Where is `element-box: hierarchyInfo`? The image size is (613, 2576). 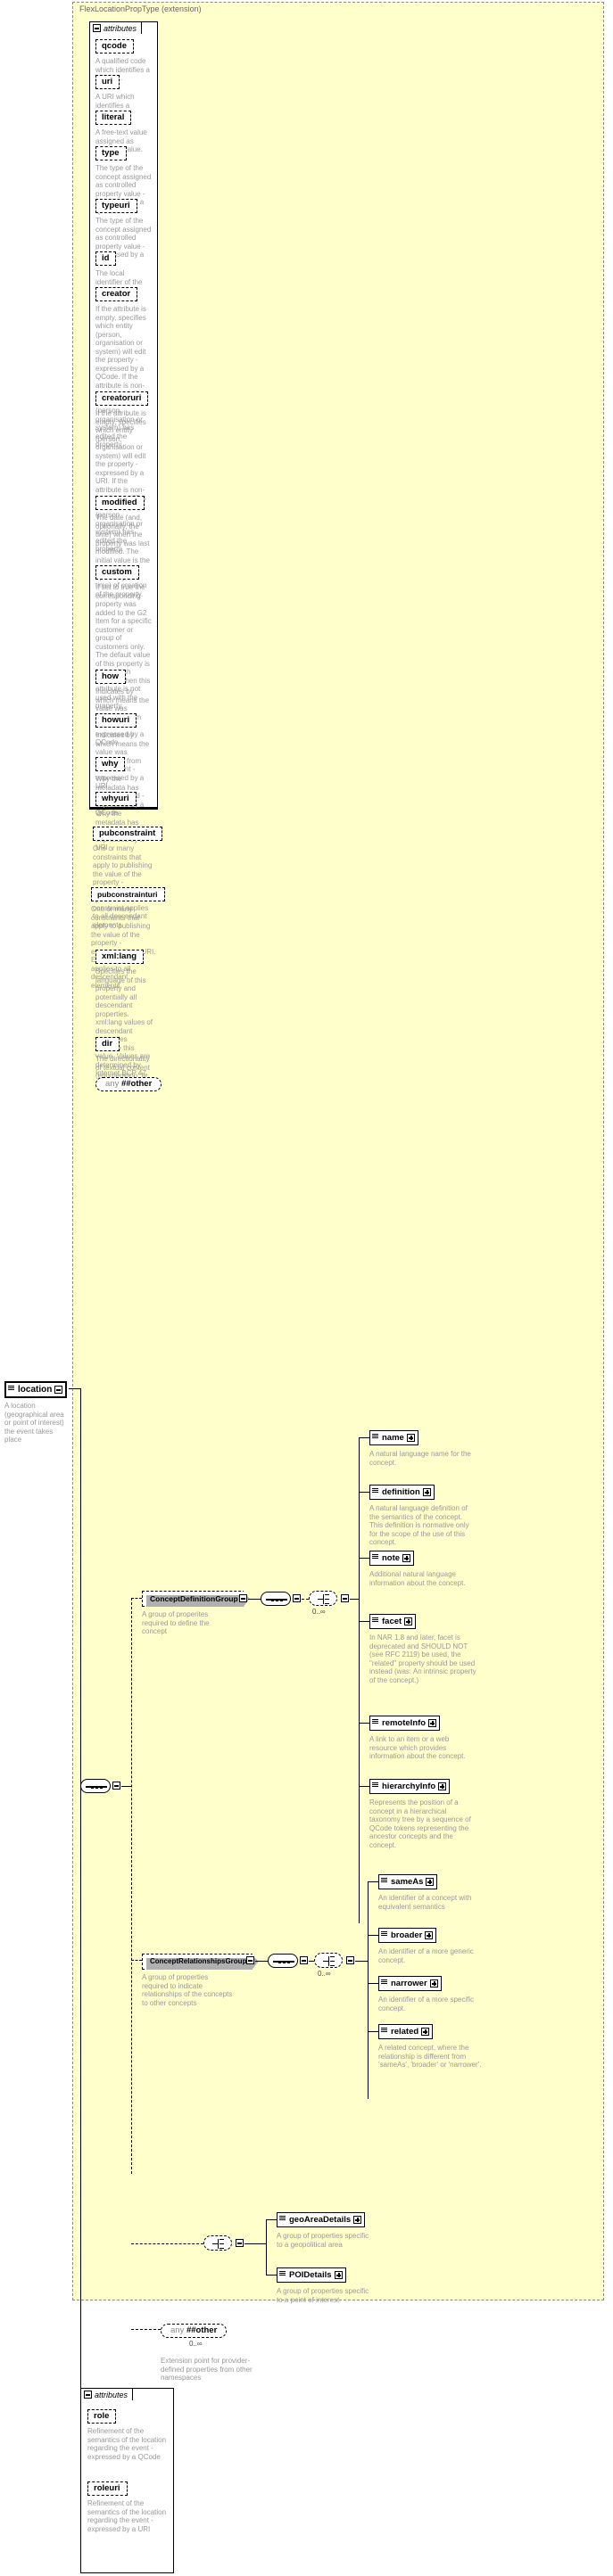 element-box: hierarchyInfo is located at coordinates (411, 1788).